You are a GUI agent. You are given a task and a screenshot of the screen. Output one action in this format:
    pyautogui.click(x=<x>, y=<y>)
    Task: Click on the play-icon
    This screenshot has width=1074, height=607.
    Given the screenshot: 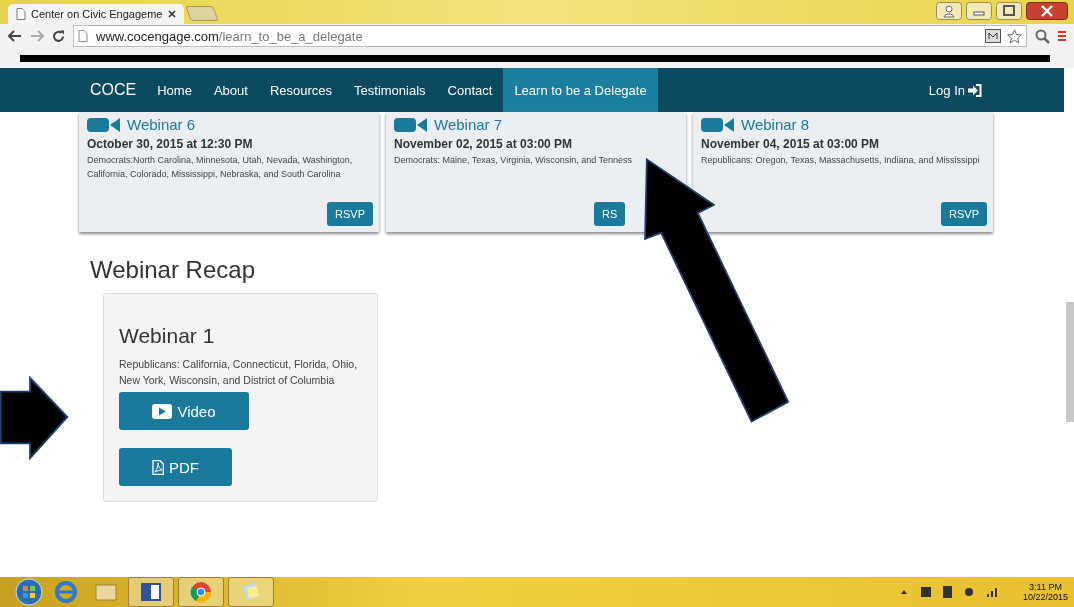 What is the action you would take?
    pyautogui.click(x=162, y=411)
    